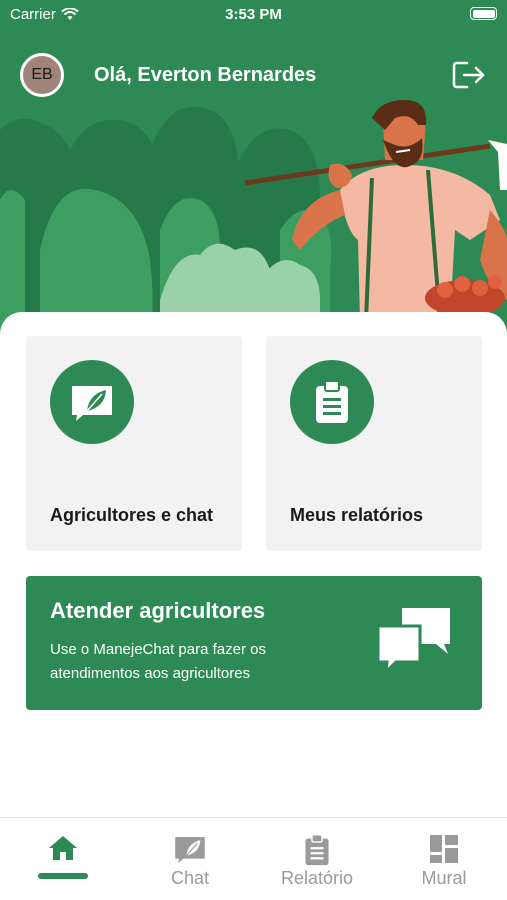 The width and height of the screenshot is (507, 900). Describe the element at coordinates (158, 610) in the screenshot. I see `banner-title: Atender agricultores` at that location.